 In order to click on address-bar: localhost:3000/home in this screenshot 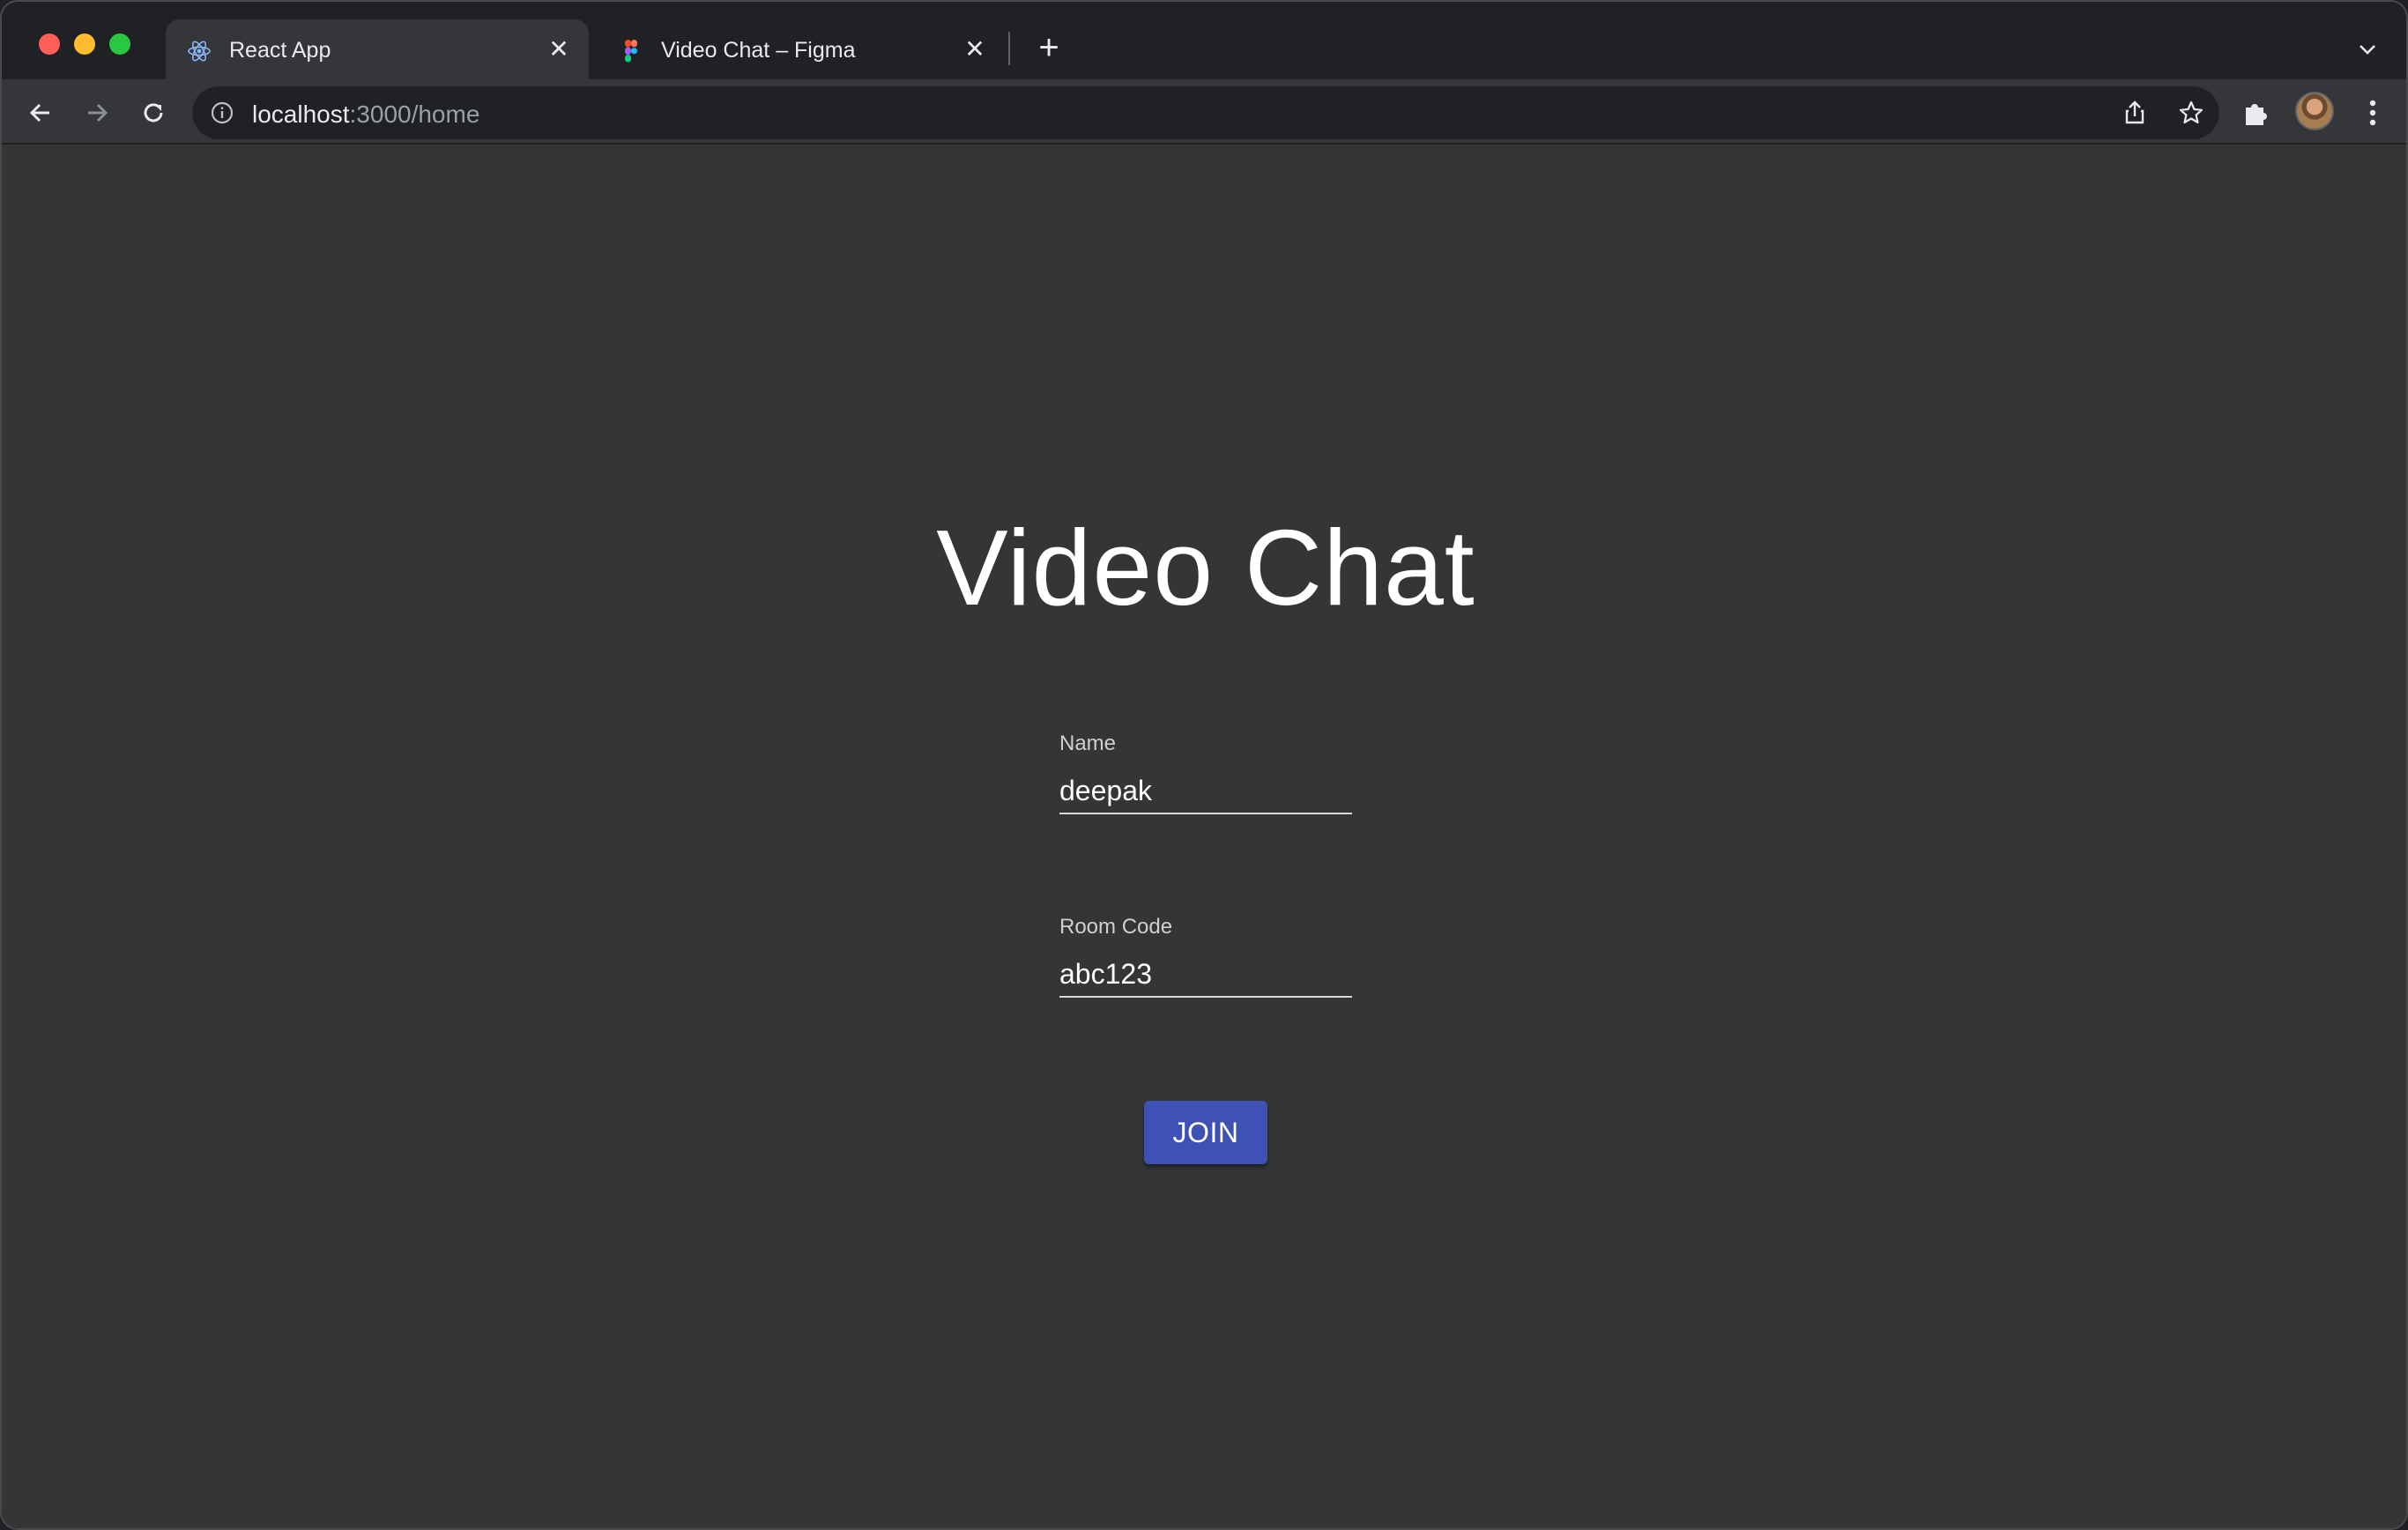, I will do `click(1205, 112)`.